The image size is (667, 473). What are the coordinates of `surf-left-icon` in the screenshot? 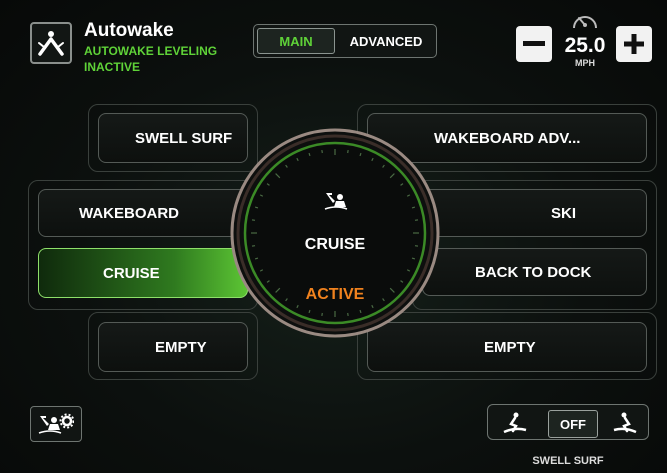 It's located at (515, 423).